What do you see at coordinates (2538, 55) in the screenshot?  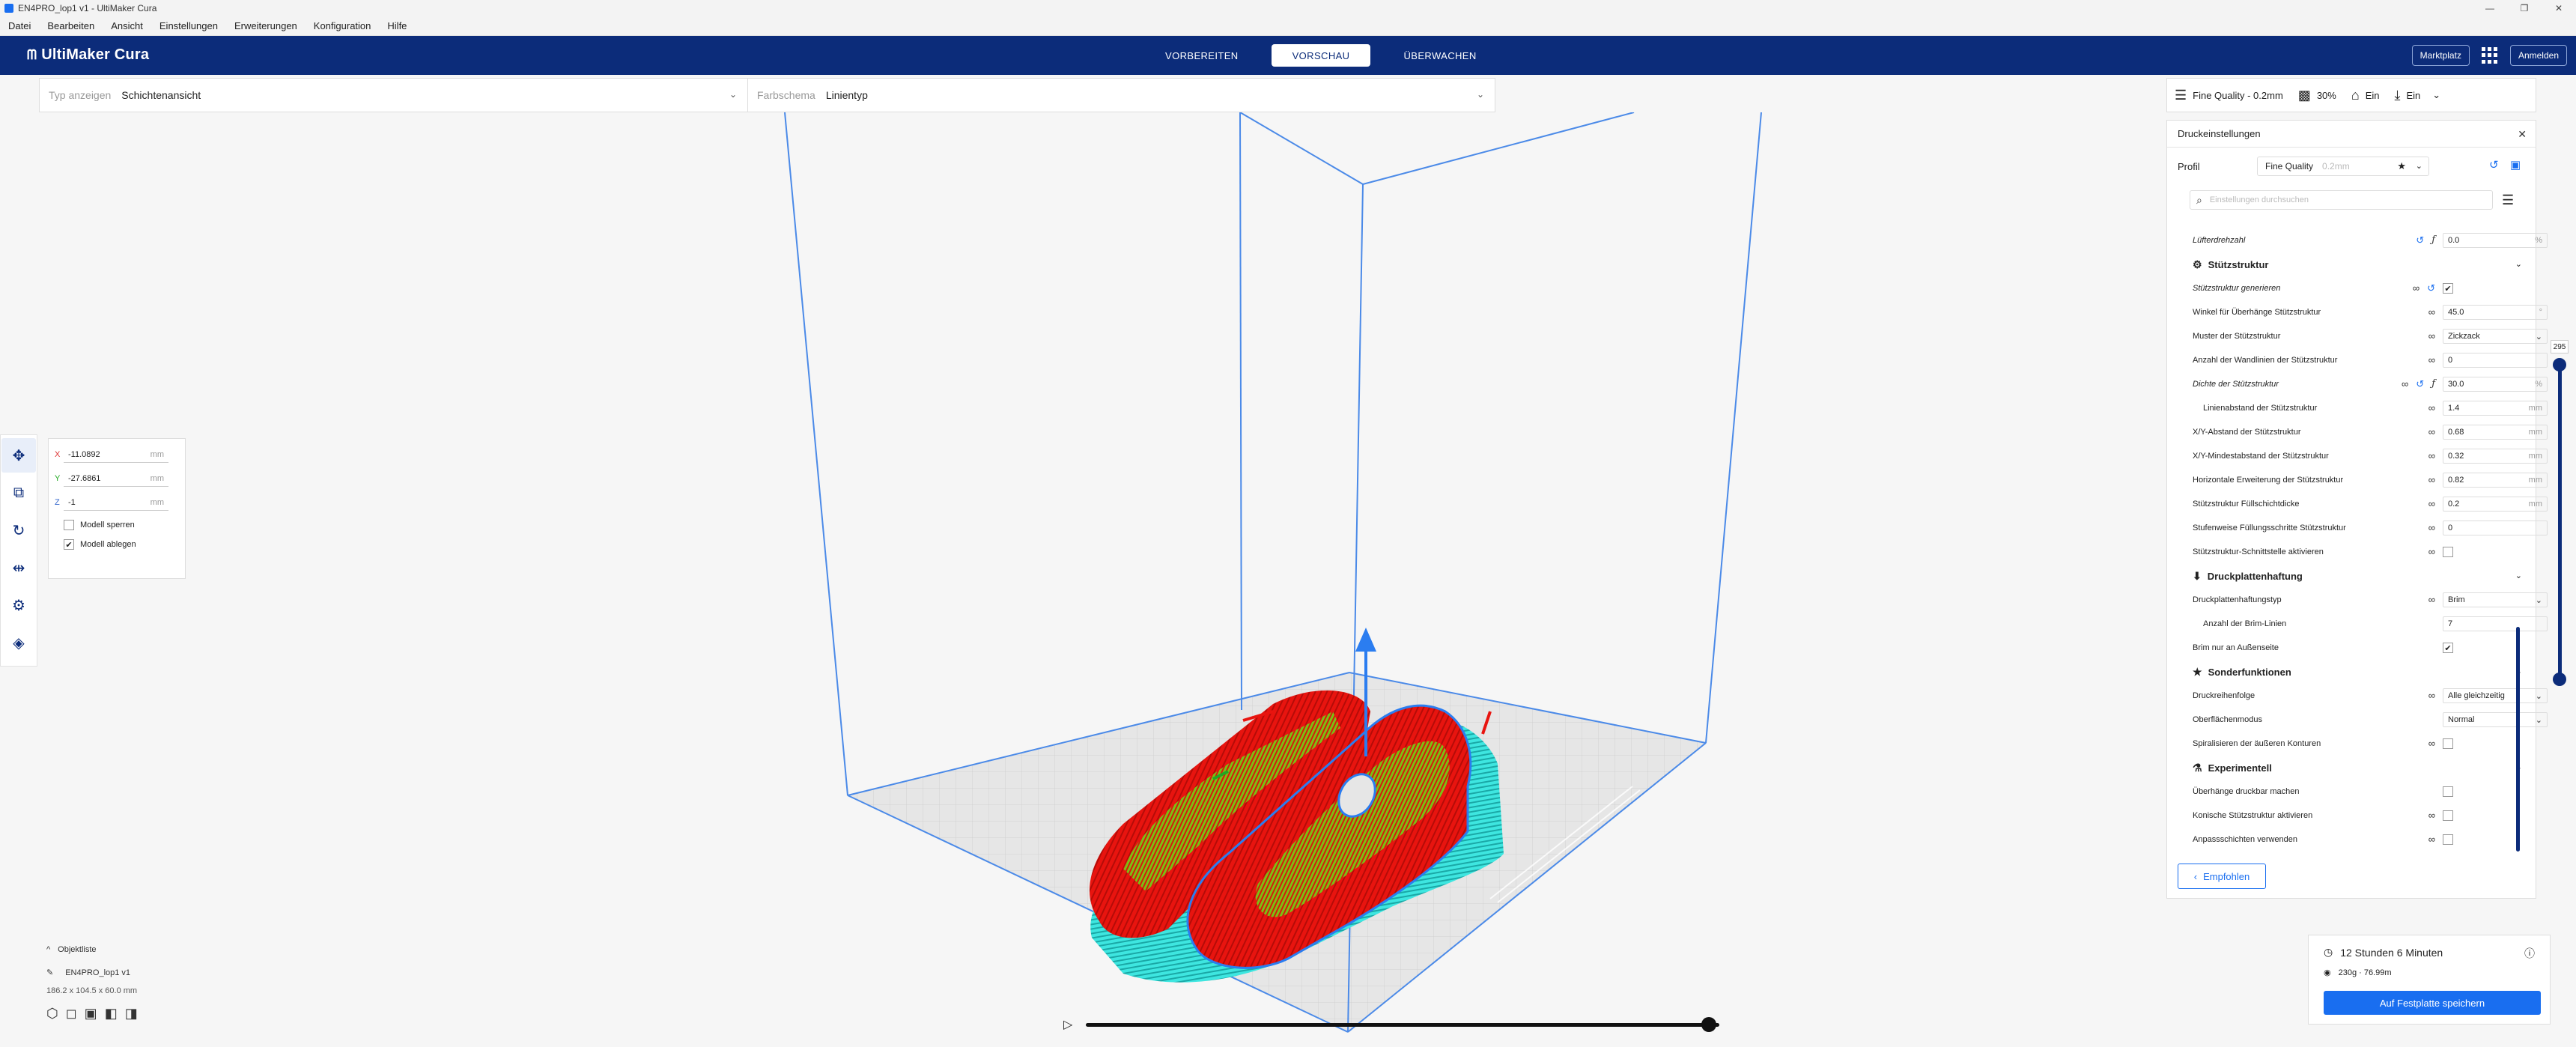 I see `login-button: Anmelden` at bounding box center [2538, 55].